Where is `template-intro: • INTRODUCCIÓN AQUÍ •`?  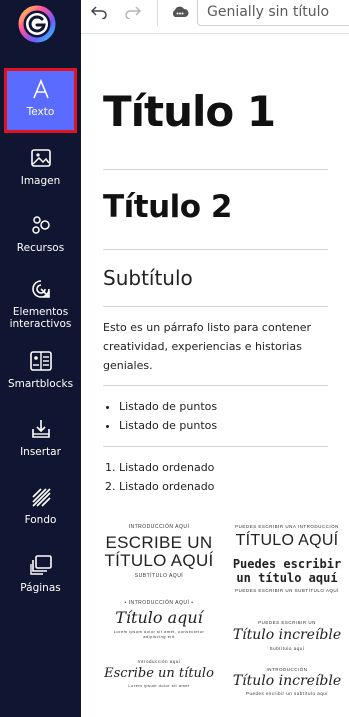
template-intro: • INTRODUCCIÓN AQUÍ • is located at coordinates (159, 603).